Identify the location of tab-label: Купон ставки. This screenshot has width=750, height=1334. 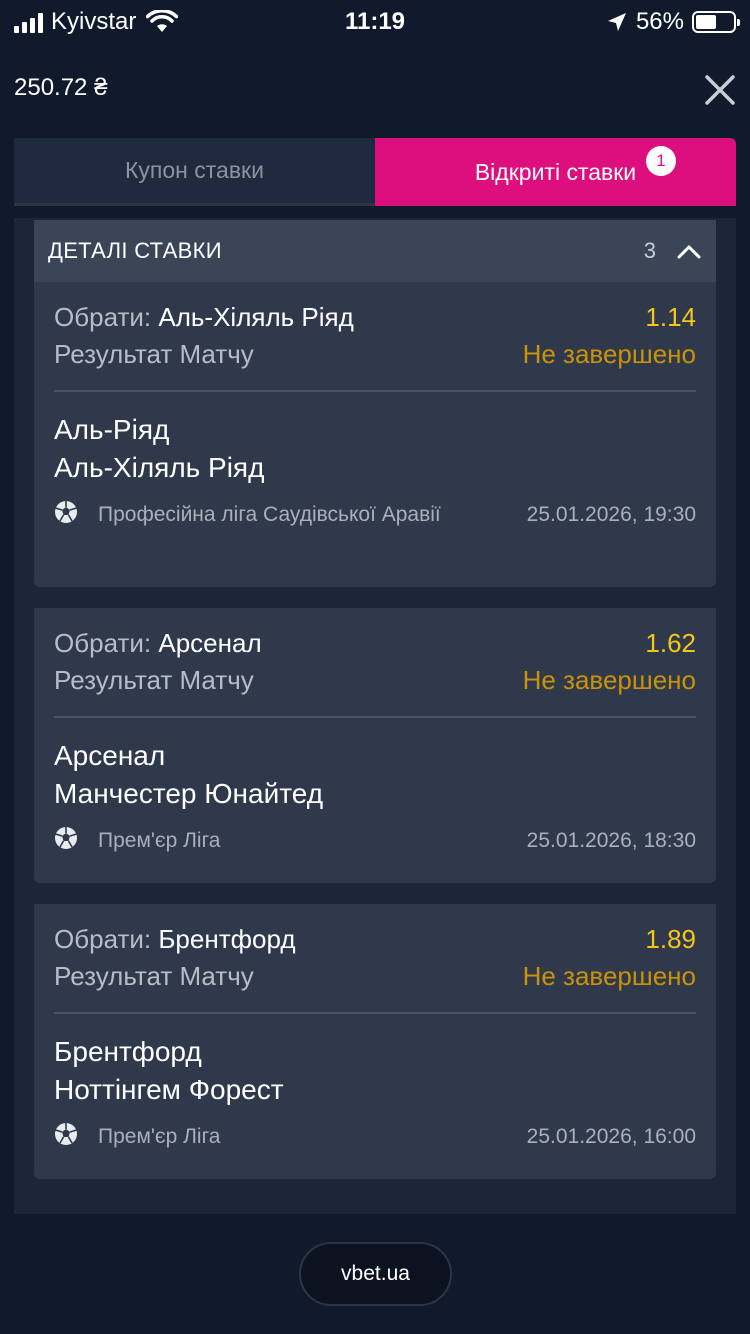
(194, 170).